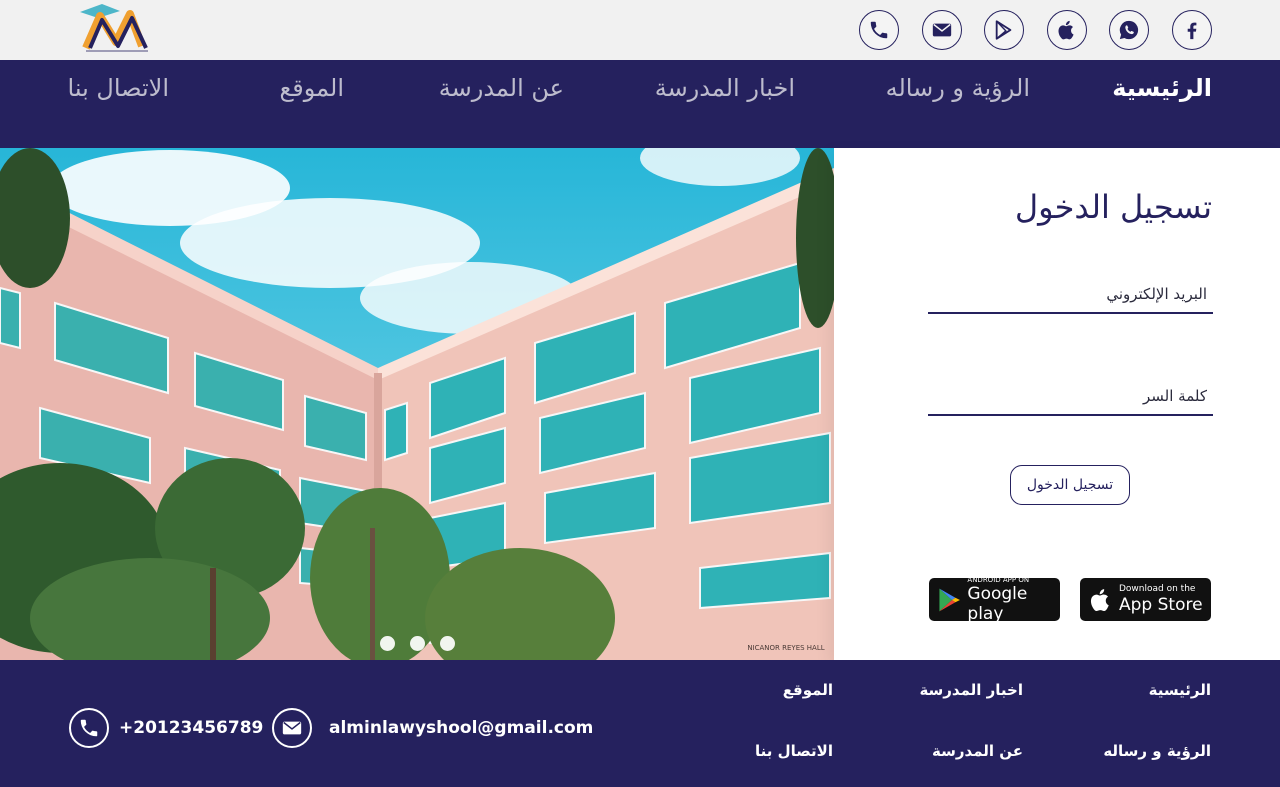  I want to click on login-button: تسجيل الدخول, so click(1070, 485).